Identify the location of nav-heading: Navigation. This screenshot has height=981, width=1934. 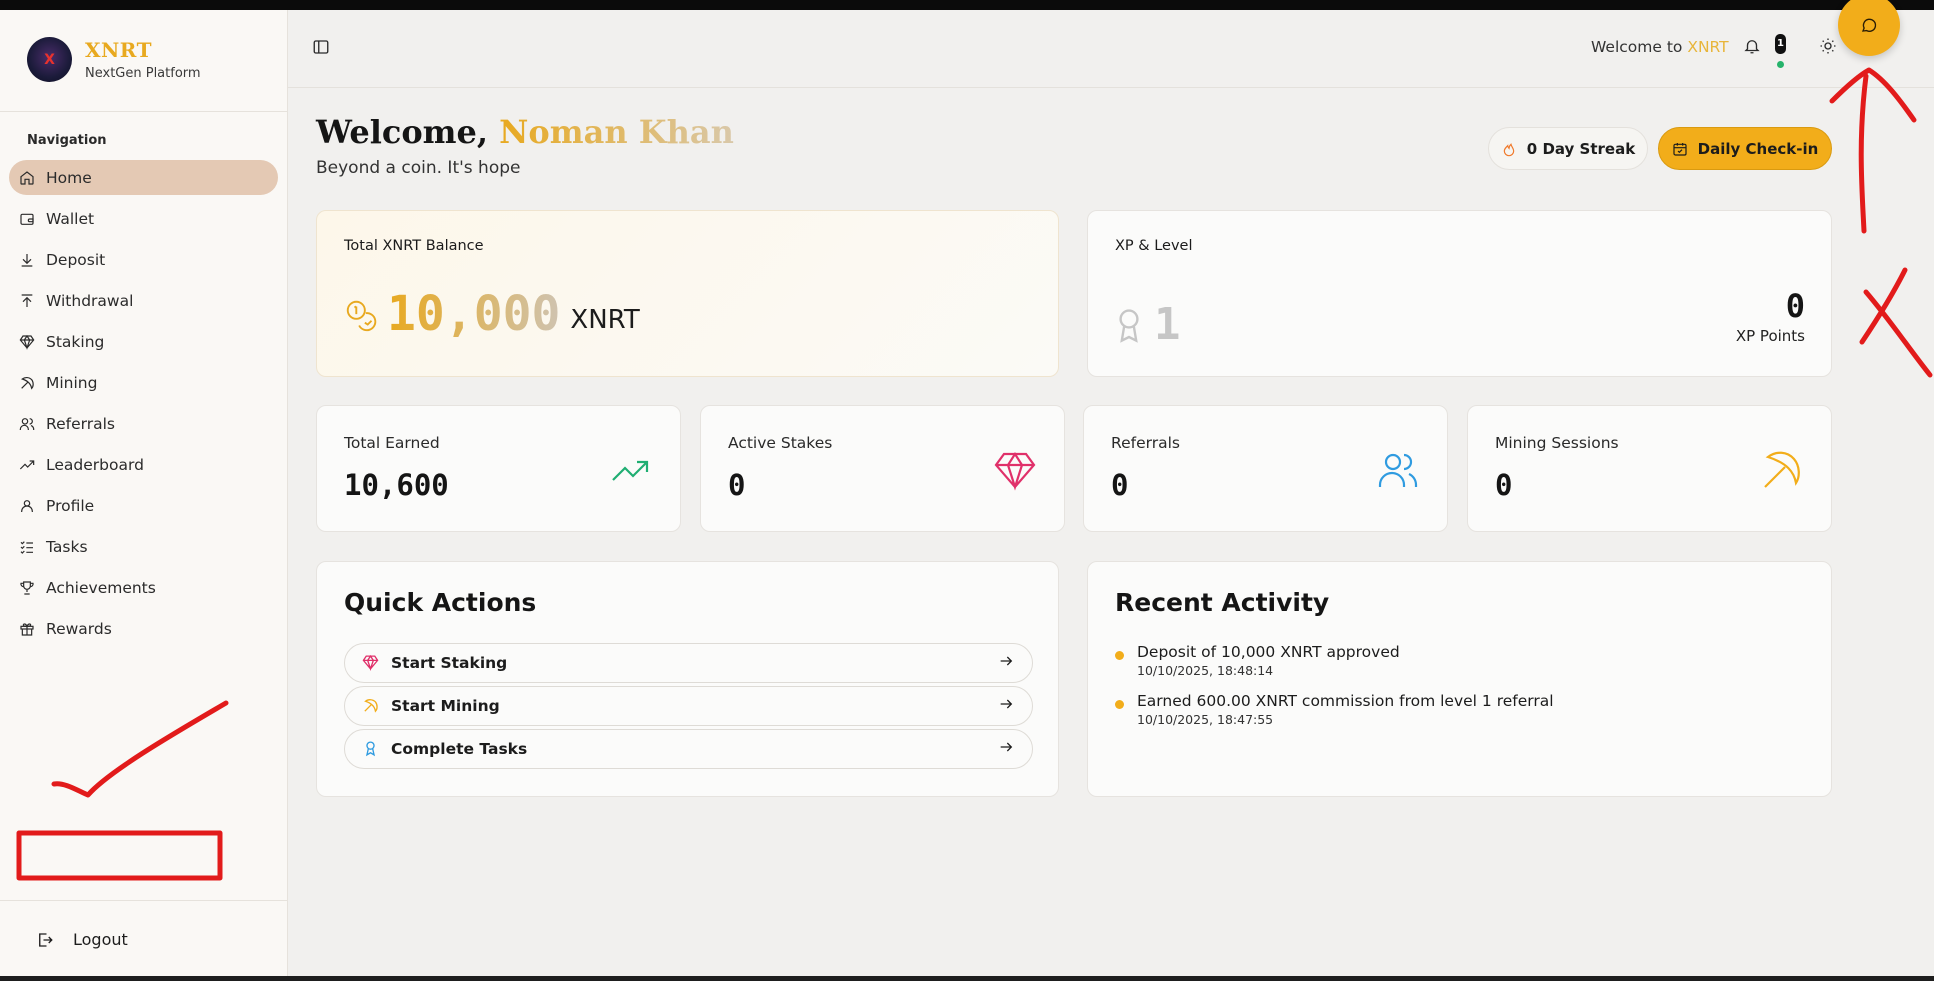
(67, 140).